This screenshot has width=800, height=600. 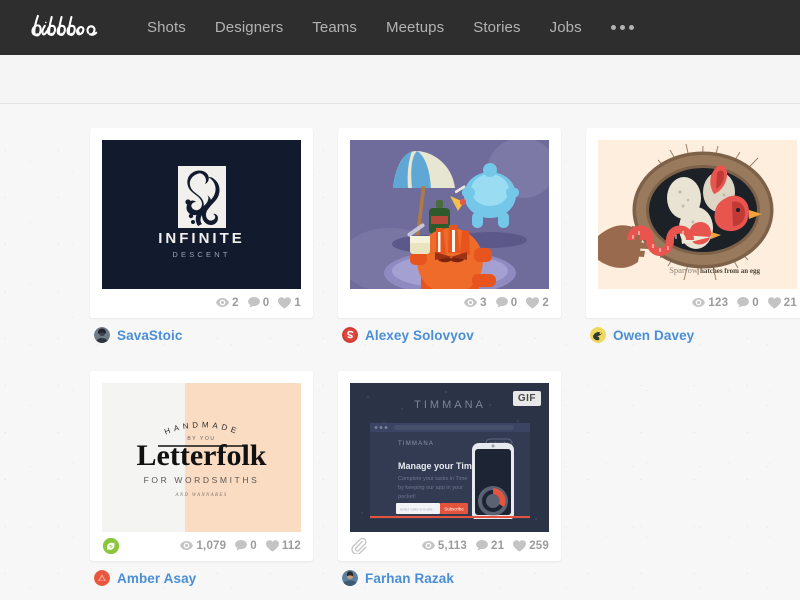 I want to click on thumb-email-placeholder: enter valid e-mails, so click(x=416, y=509).